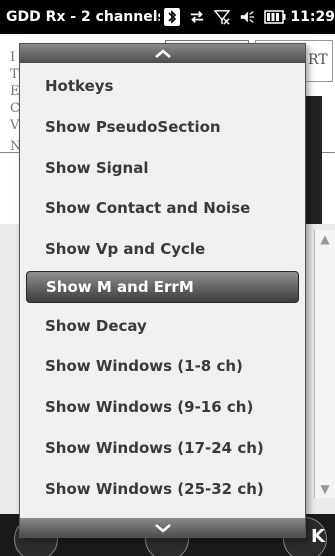 This screenshot has width=335, height=556. What do you see at coordinates (172, 17) in the screenshot?
I see `bluetooth-icon` at bounding box center [172, 17].